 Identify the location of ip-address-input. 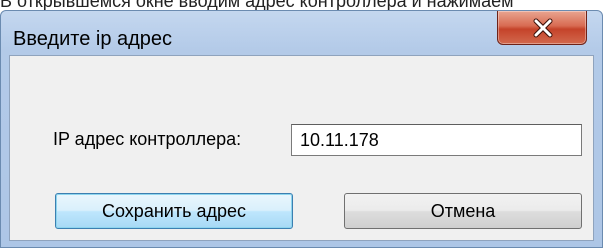
(436, 140).